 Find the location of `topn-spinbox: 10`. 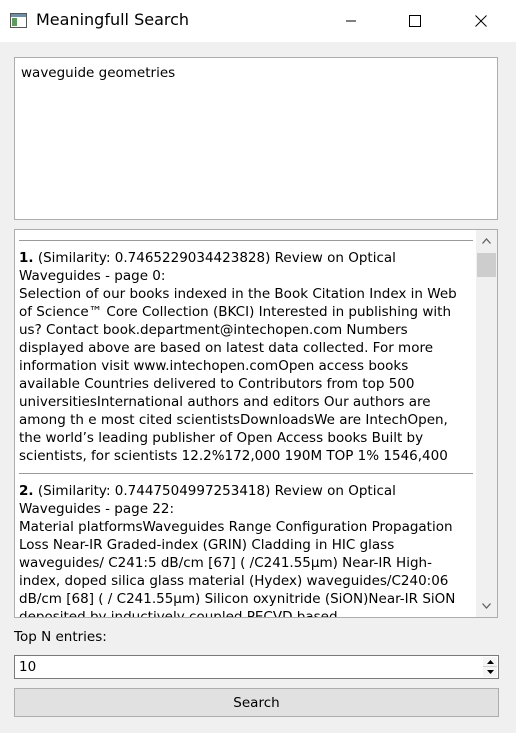

topn-spinbox: 10 is located at coordinates (256, 667).